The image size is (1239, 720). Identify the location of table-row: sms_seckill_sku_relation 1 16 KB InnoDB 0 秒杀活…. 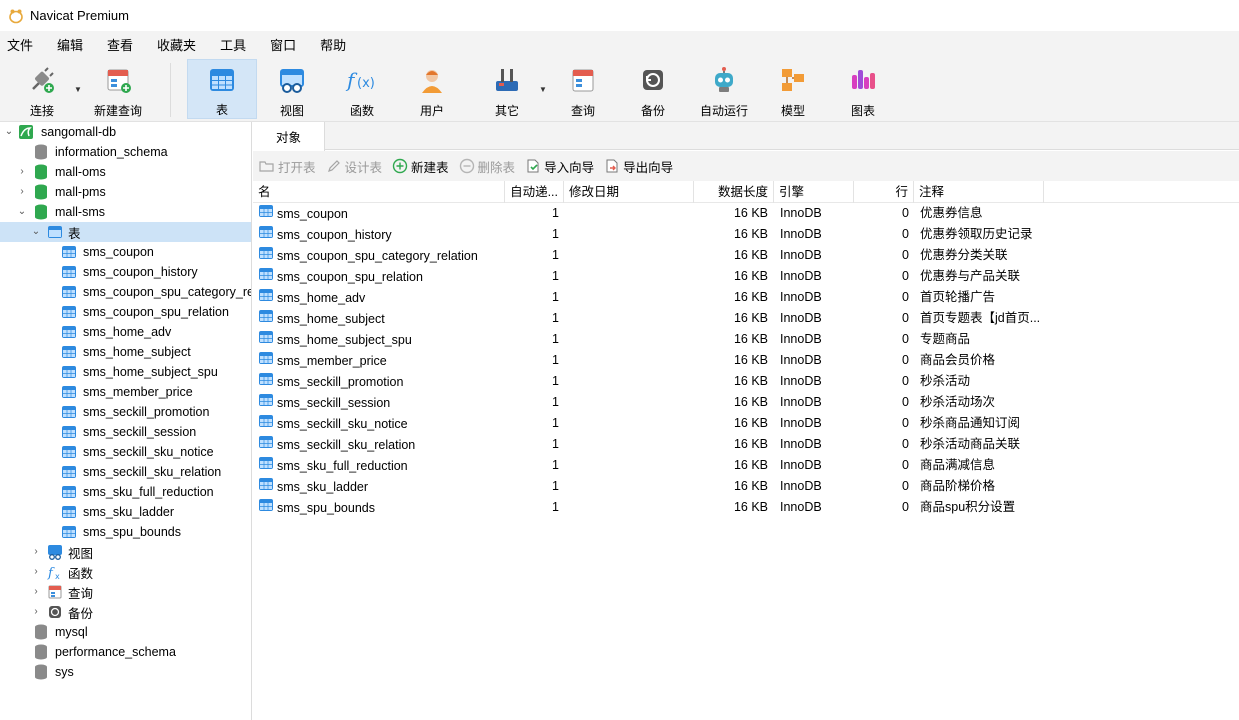
(746, 444).